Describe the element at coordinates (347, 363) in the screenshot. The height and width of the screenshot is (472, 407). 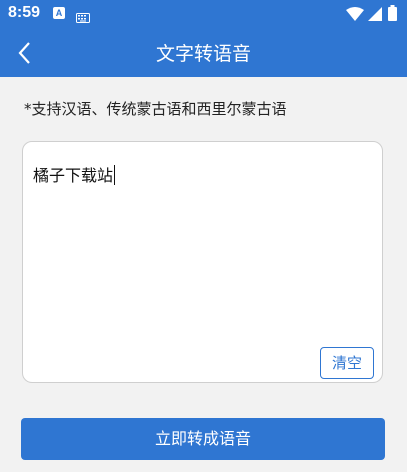
I see `clear-button: 清空` at that location.